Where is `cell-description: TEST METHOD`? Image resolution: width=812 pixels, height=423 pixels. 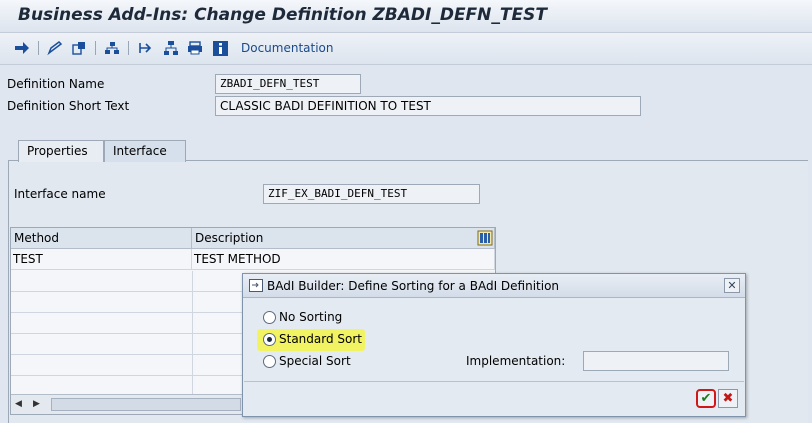 cell-description: TEST METHOD is located at coordinates (343, 259).